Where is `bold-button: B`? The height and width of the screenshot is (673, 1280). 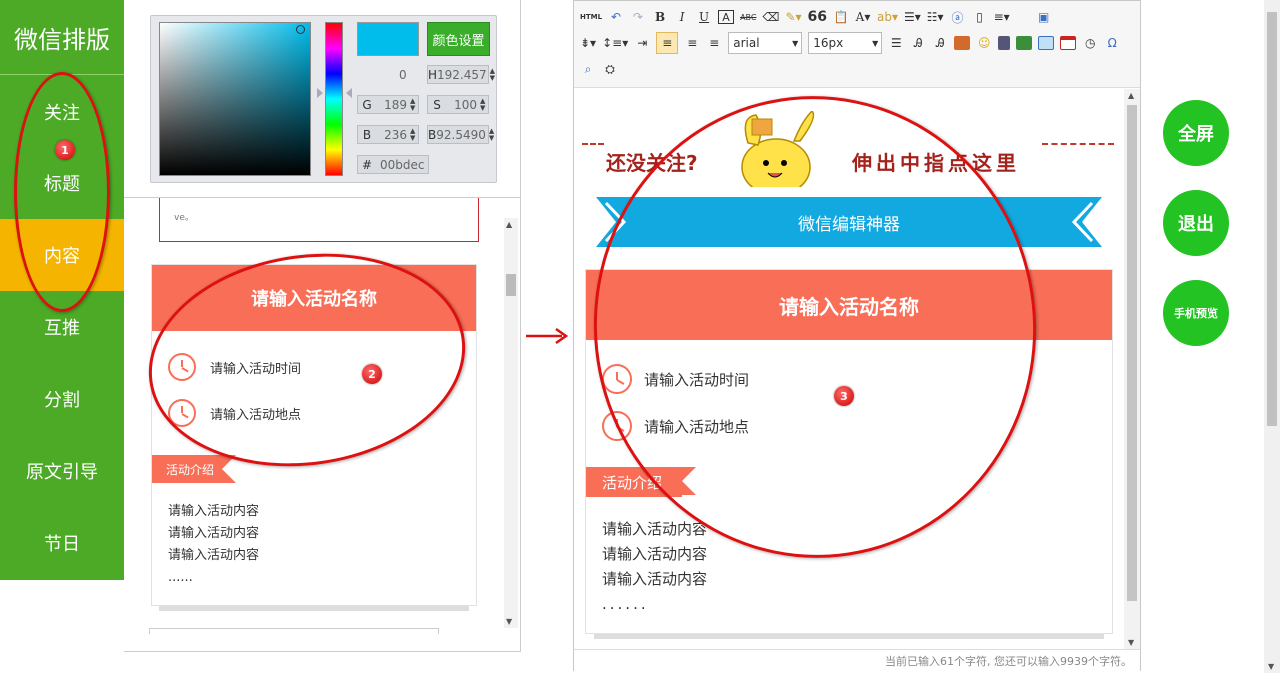
bold-button: B is located at coordinates (660, 17).